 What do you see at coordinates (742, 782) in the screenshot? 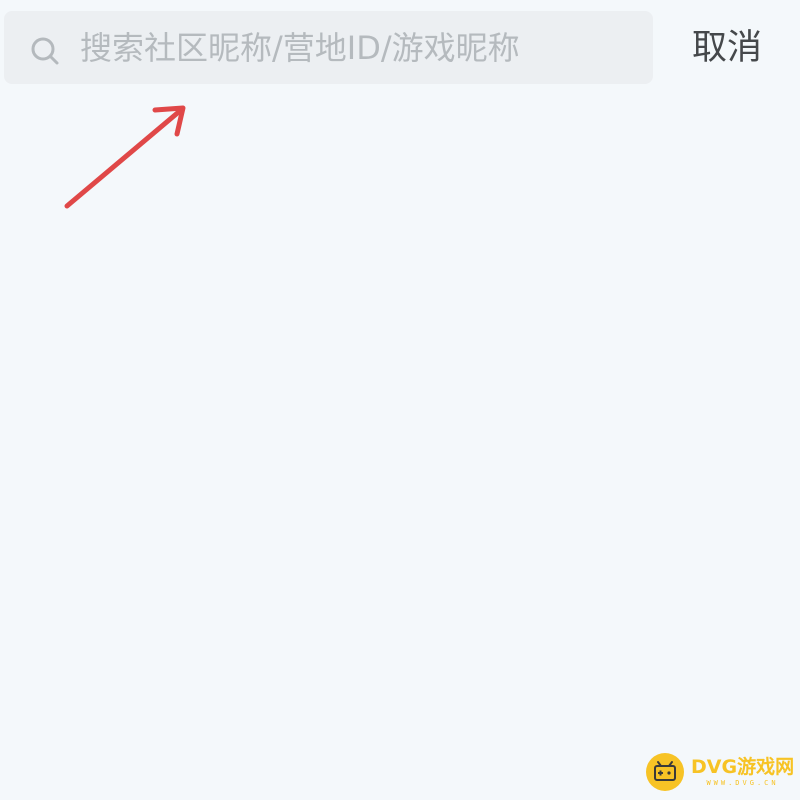
I see `watermark-url: WWW.DVG.CN` at bounding box center [742, 782].